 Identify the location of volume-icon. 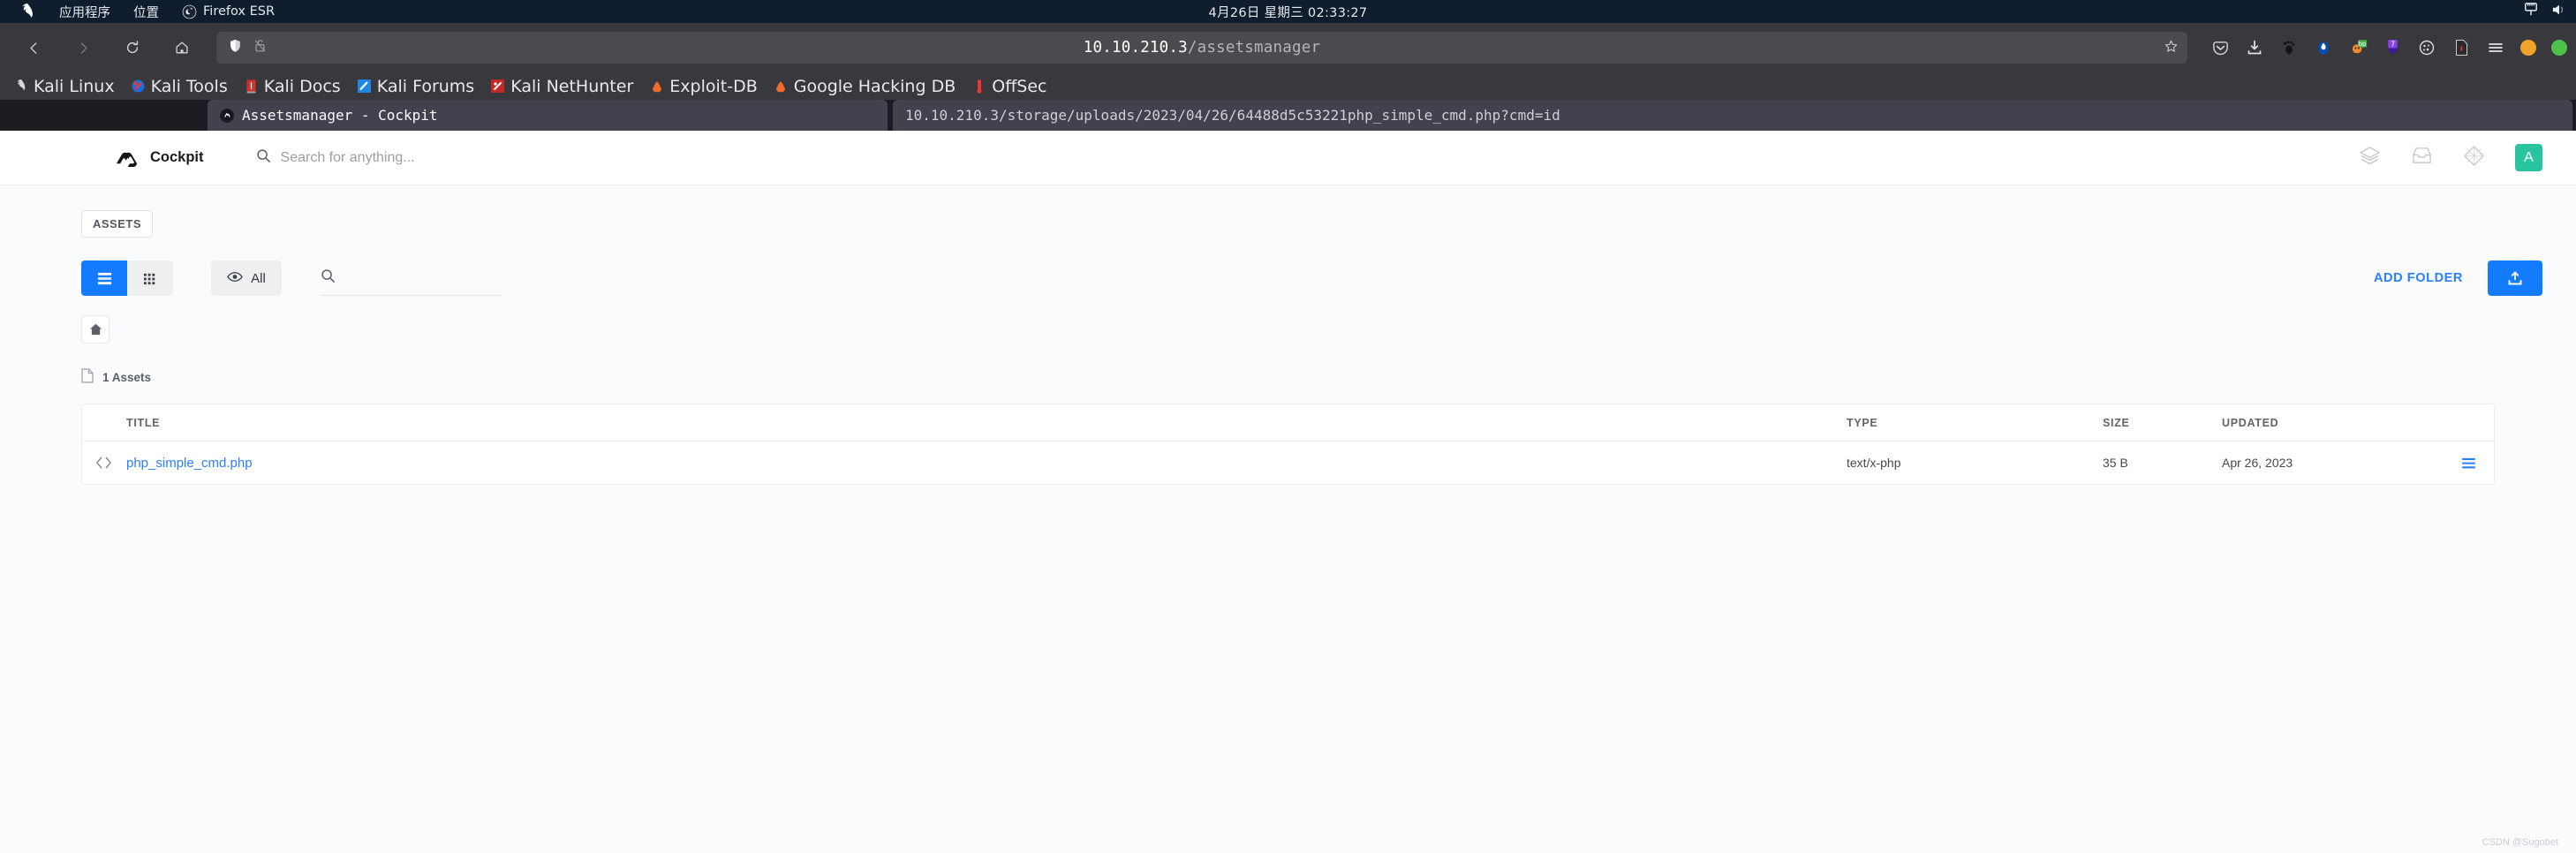
(2559, 11).